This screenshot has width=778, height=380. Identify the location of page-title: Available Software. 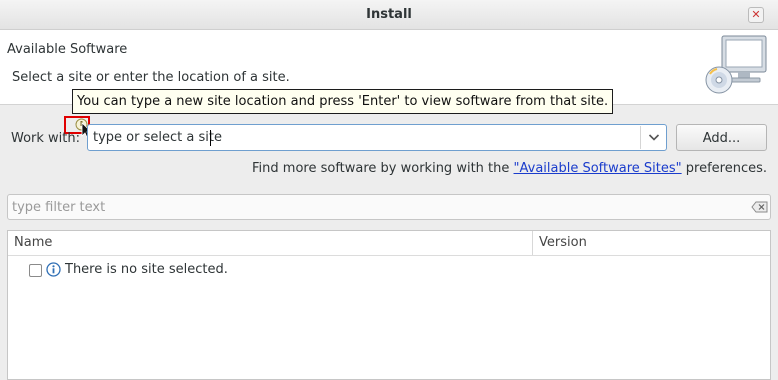
(67, 49).